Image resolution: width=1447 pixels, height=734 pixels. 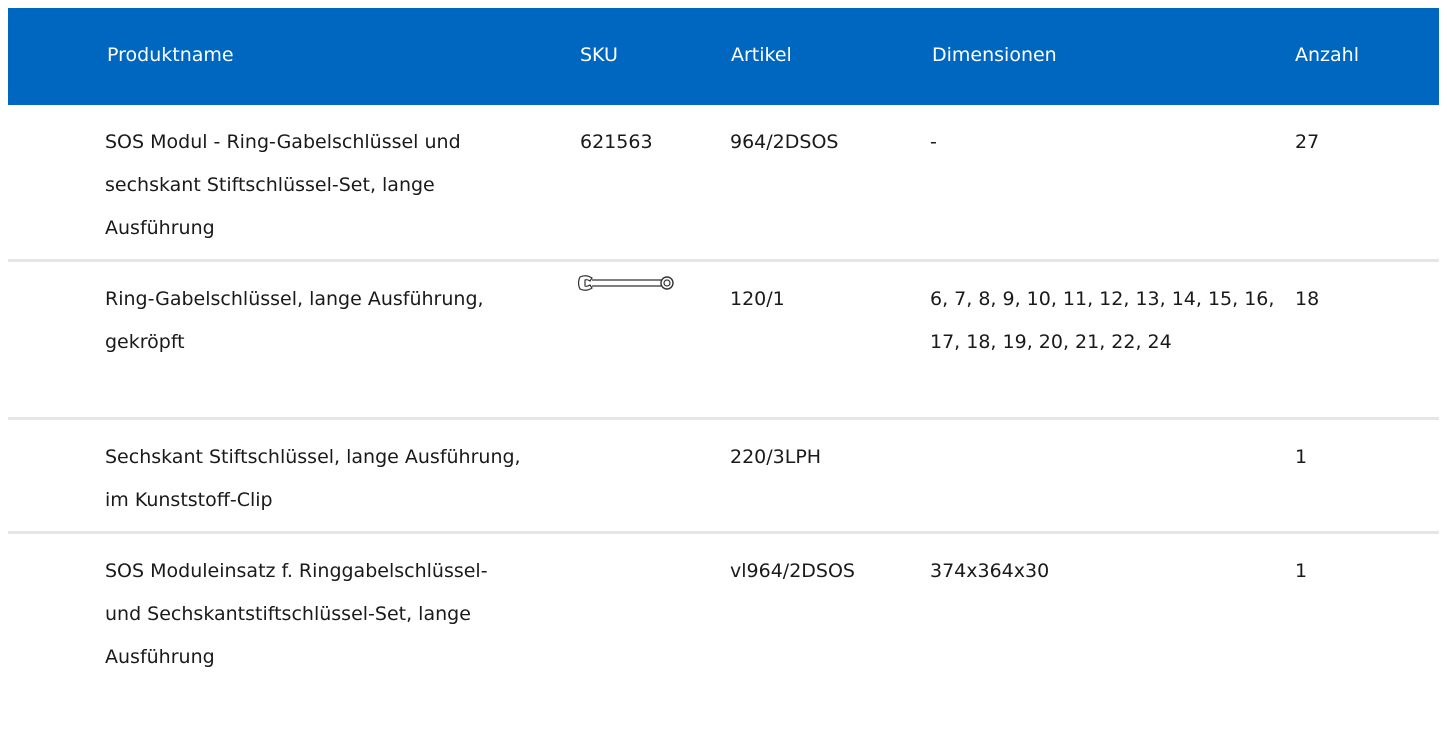 I want to click on column-header-name: Produktname, so click(x=170, y=55).